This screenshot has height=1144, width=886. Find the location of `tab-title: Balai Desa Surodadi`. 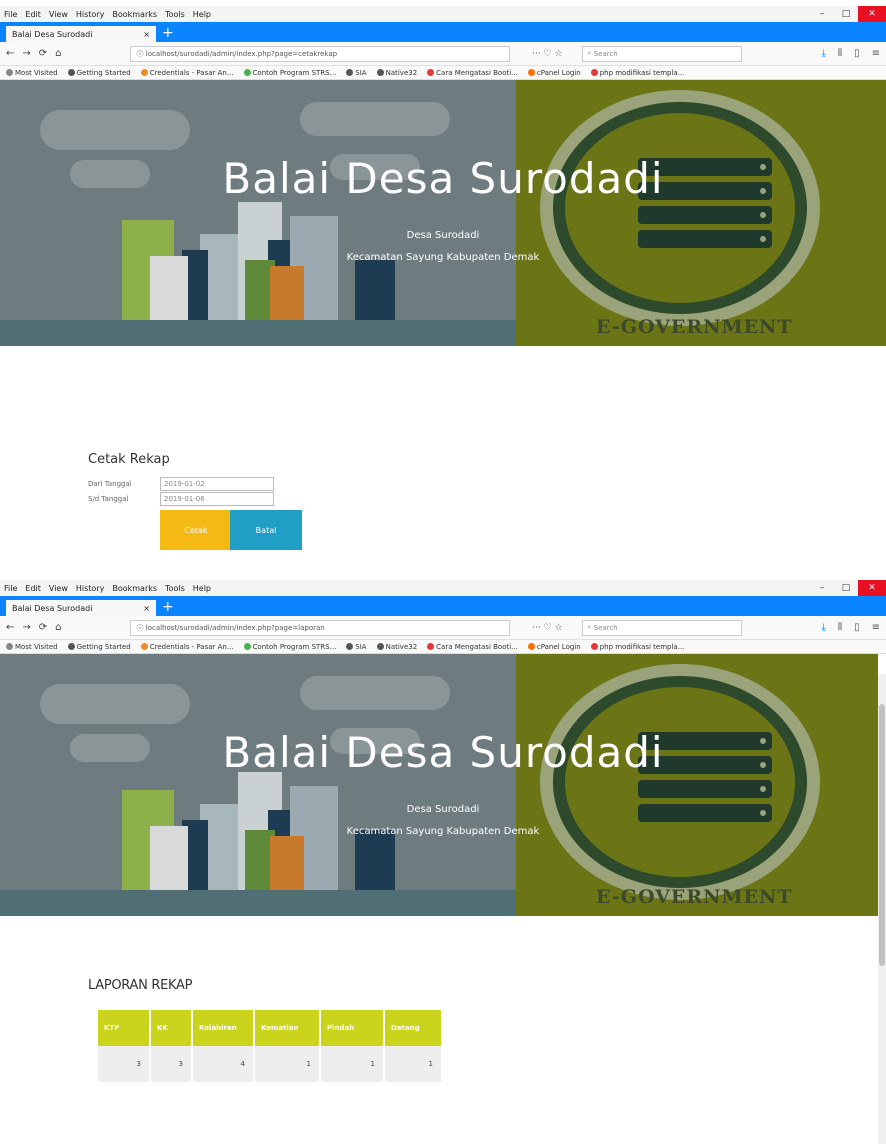

tab-title: Balai Desa Surodadi is located at coordinates (52, 34).